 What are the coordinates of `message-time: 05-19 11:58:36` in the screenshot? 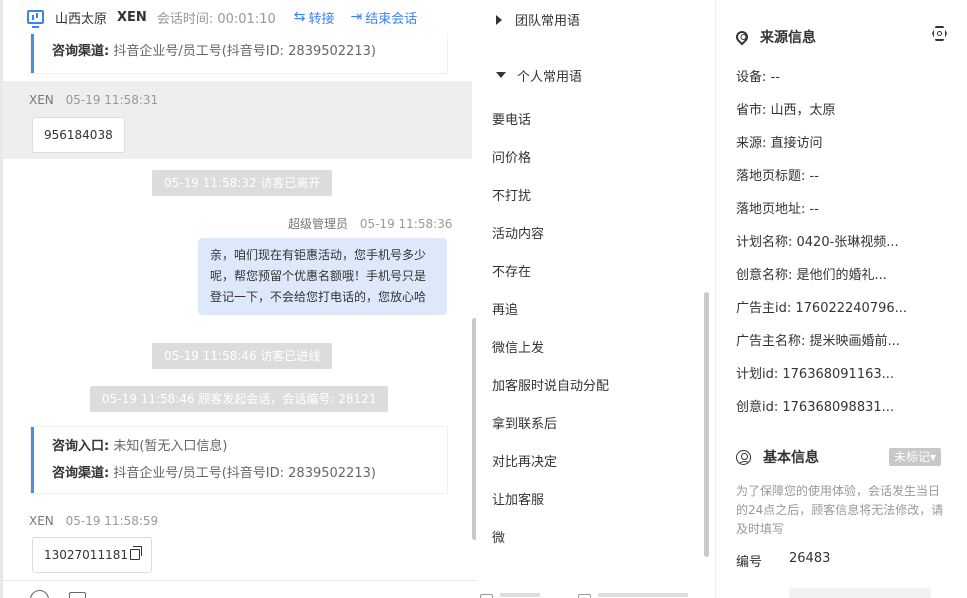 It's located at (406, 224).